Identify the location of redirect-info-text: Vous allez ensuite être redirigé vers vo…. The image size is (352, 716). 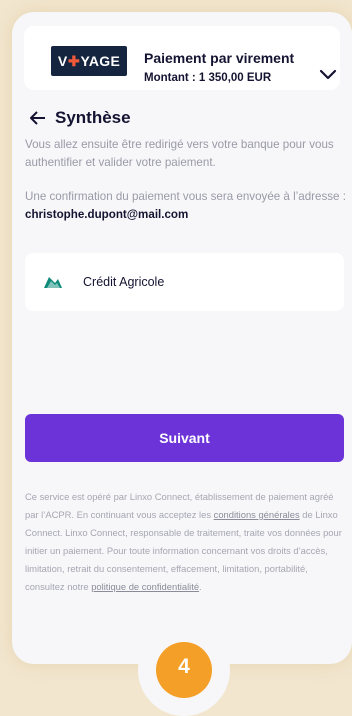
(179, 153).